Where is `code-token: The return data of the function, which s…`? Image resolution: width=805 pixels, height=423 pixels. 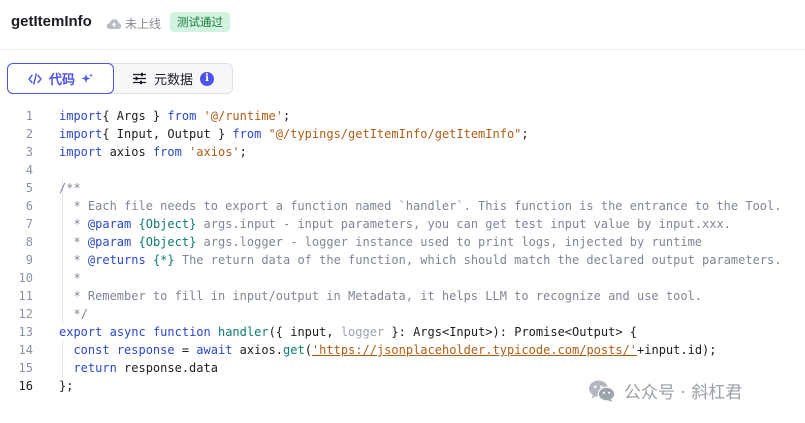
code-token: The return data of the function, which s… is located at coordinates (478, 260).